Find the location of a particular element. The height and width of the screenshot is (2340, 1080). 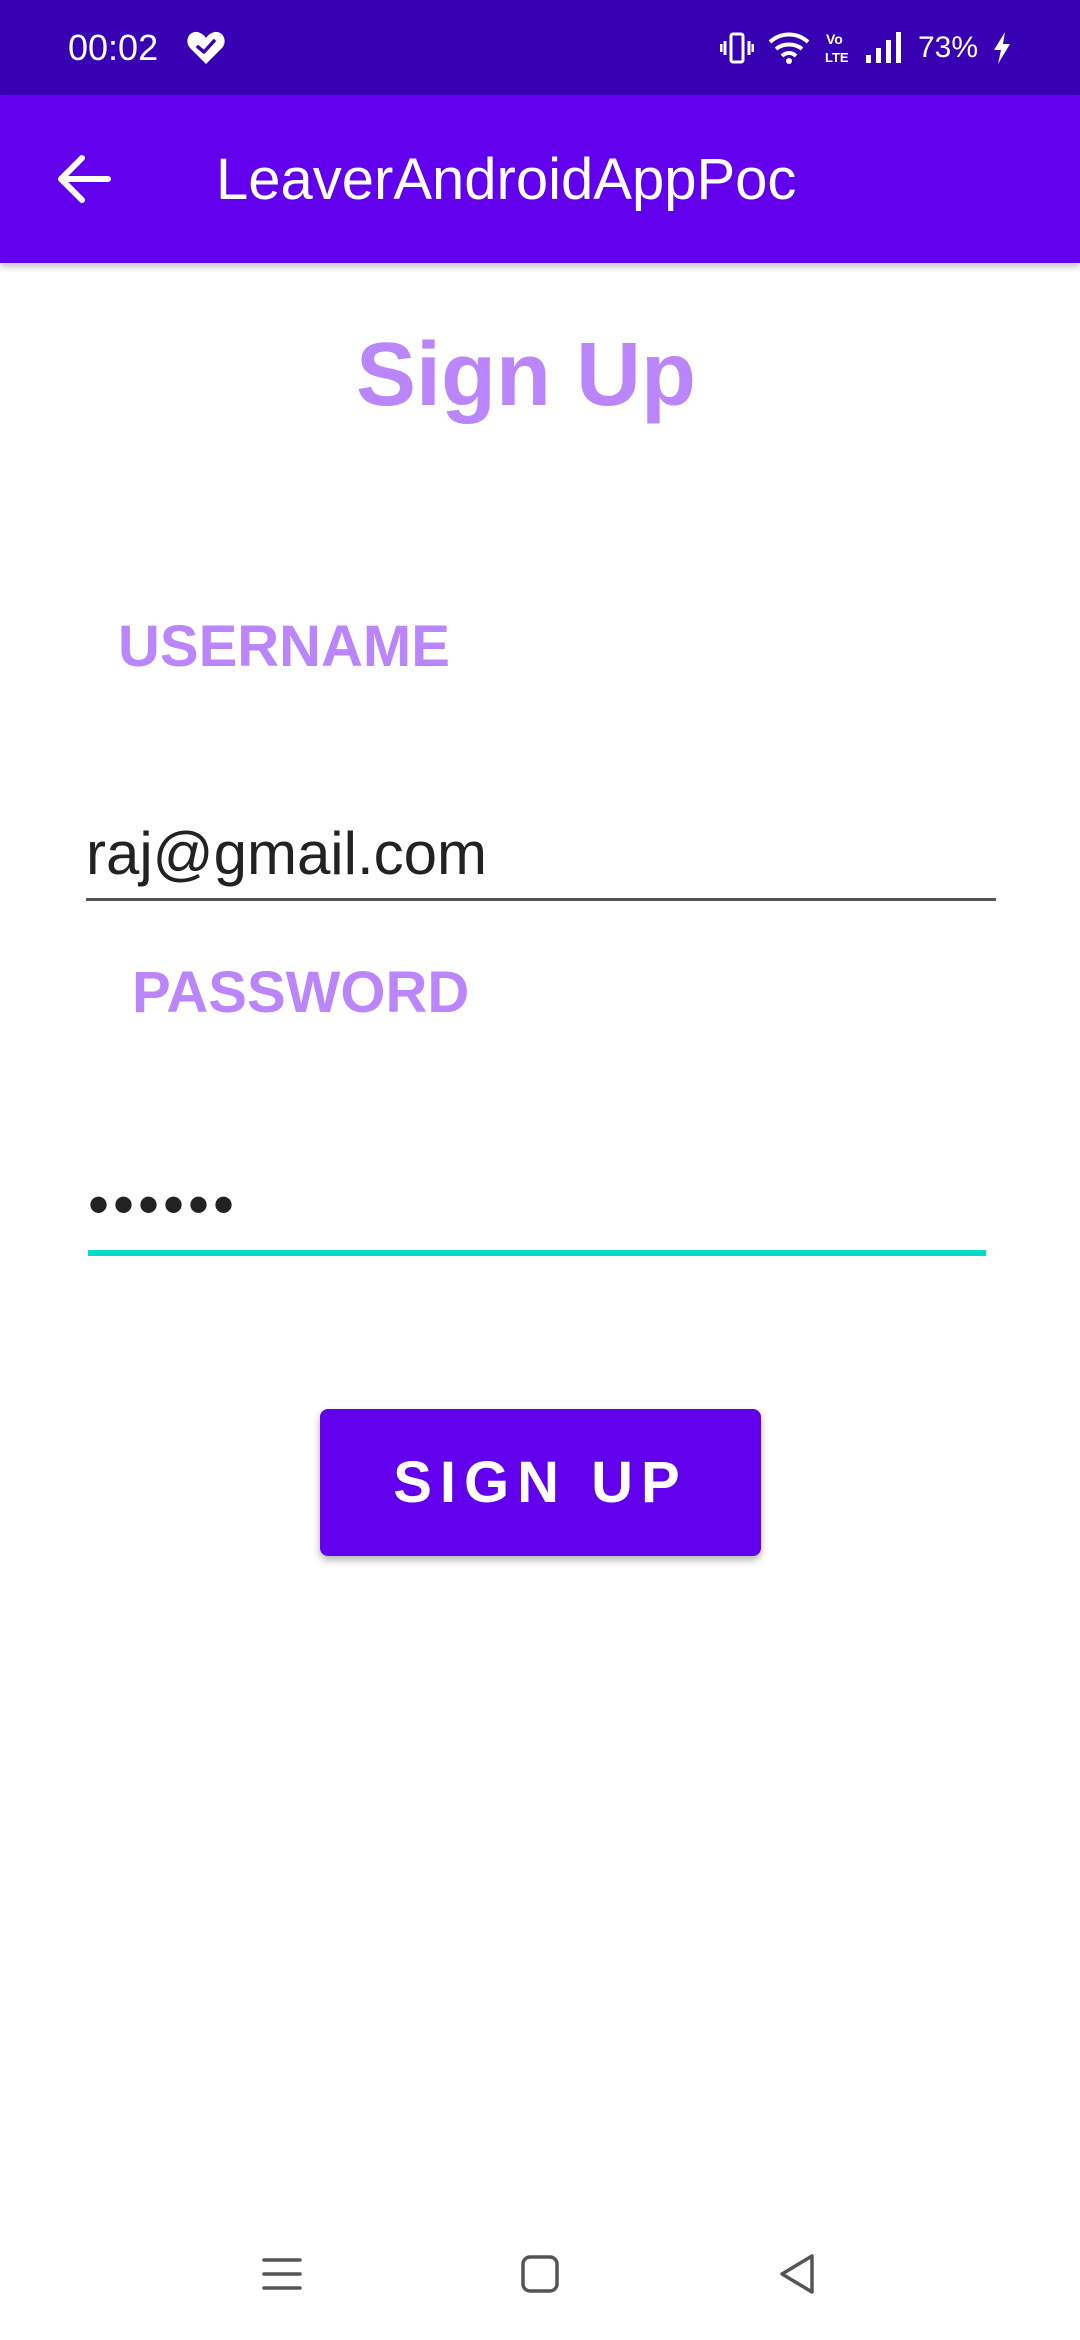

charging-icon is located at coordinates (1002, 48).